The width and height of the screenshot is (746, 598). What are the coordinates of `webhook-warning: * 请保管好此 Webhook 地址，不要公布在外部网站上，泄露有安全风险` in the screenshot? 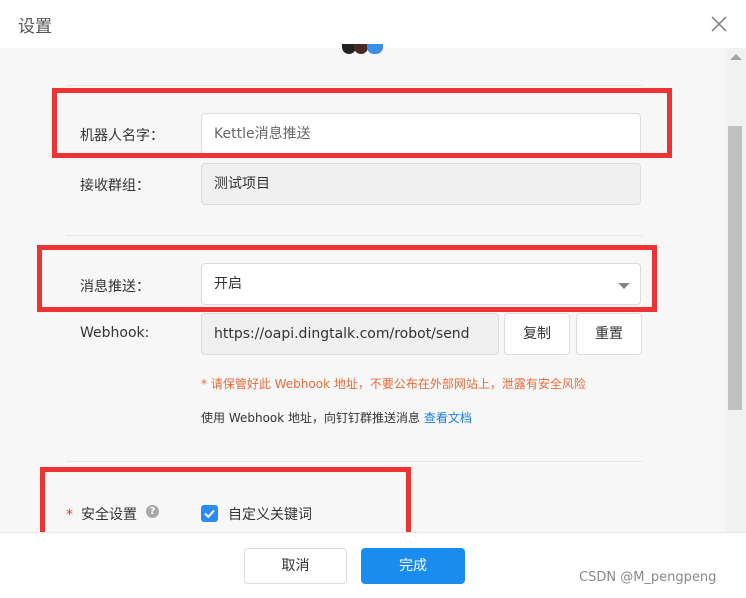 It's located at (393, 384).